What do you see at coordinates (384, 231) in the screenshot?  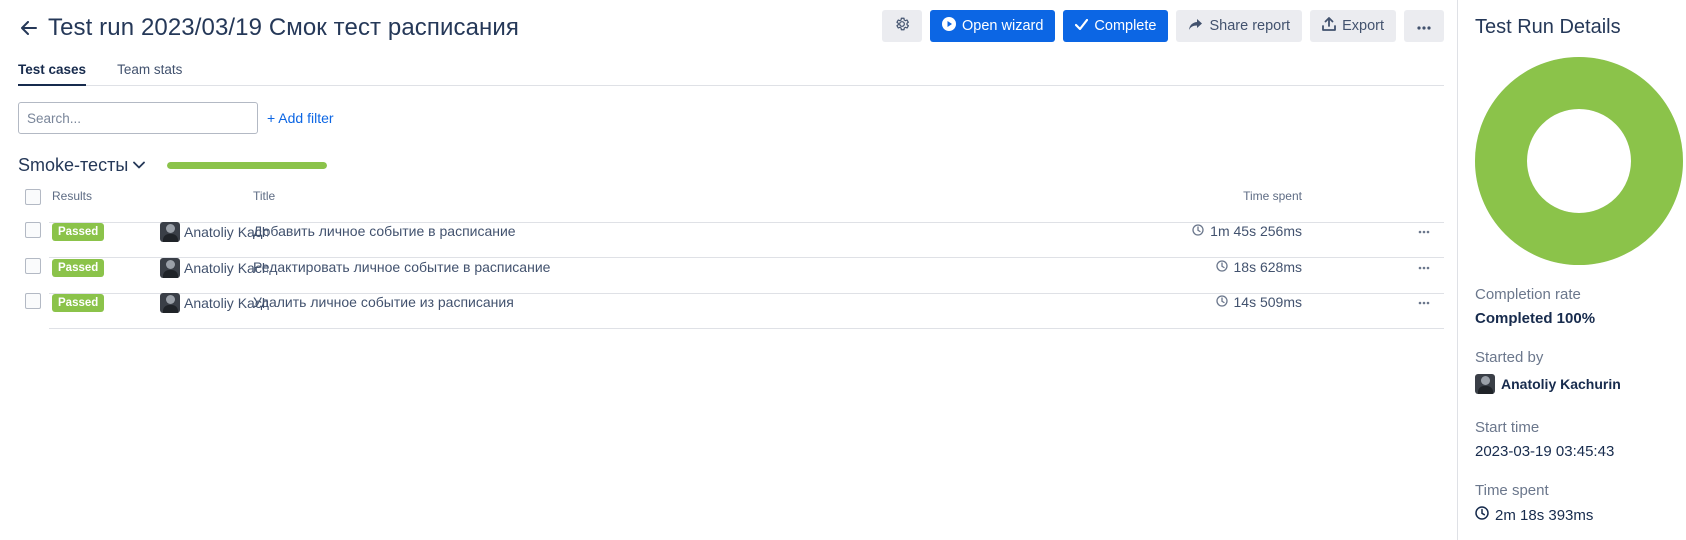 I see `case-title: Добавить личное событие в расписание` at bounding box center [384, 231].